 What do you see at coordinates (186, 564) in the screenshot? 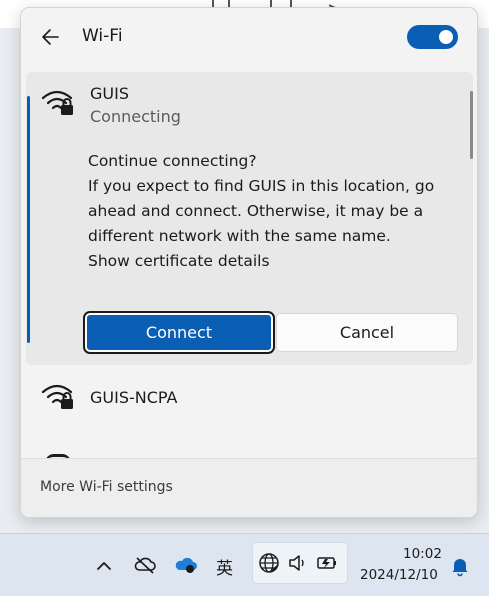
I see `onedrive-icon` at bounding box center [186, 564].